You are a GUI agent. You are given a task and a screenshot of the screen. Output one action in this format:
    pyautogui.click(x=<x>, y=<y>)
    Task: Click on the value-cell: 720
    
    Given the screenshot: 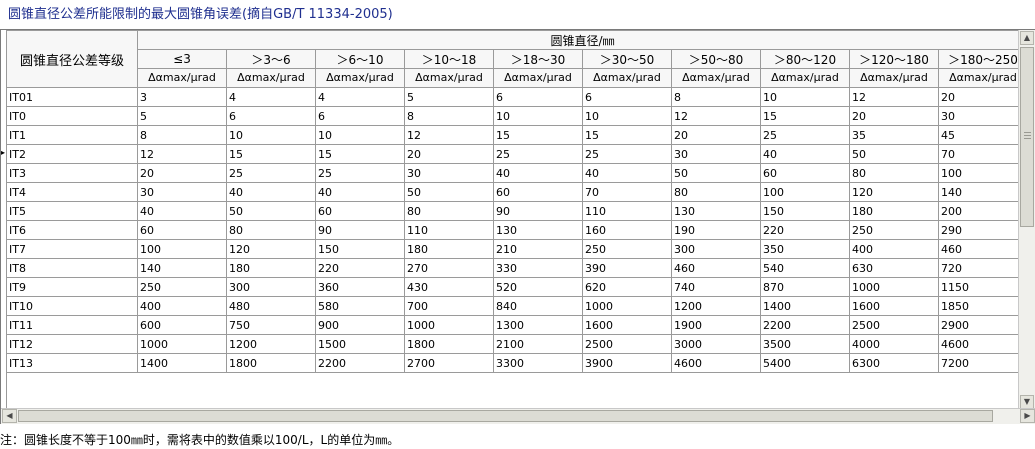 What is the action you would take?
    pyautogui.click(x=983, y=268)
    